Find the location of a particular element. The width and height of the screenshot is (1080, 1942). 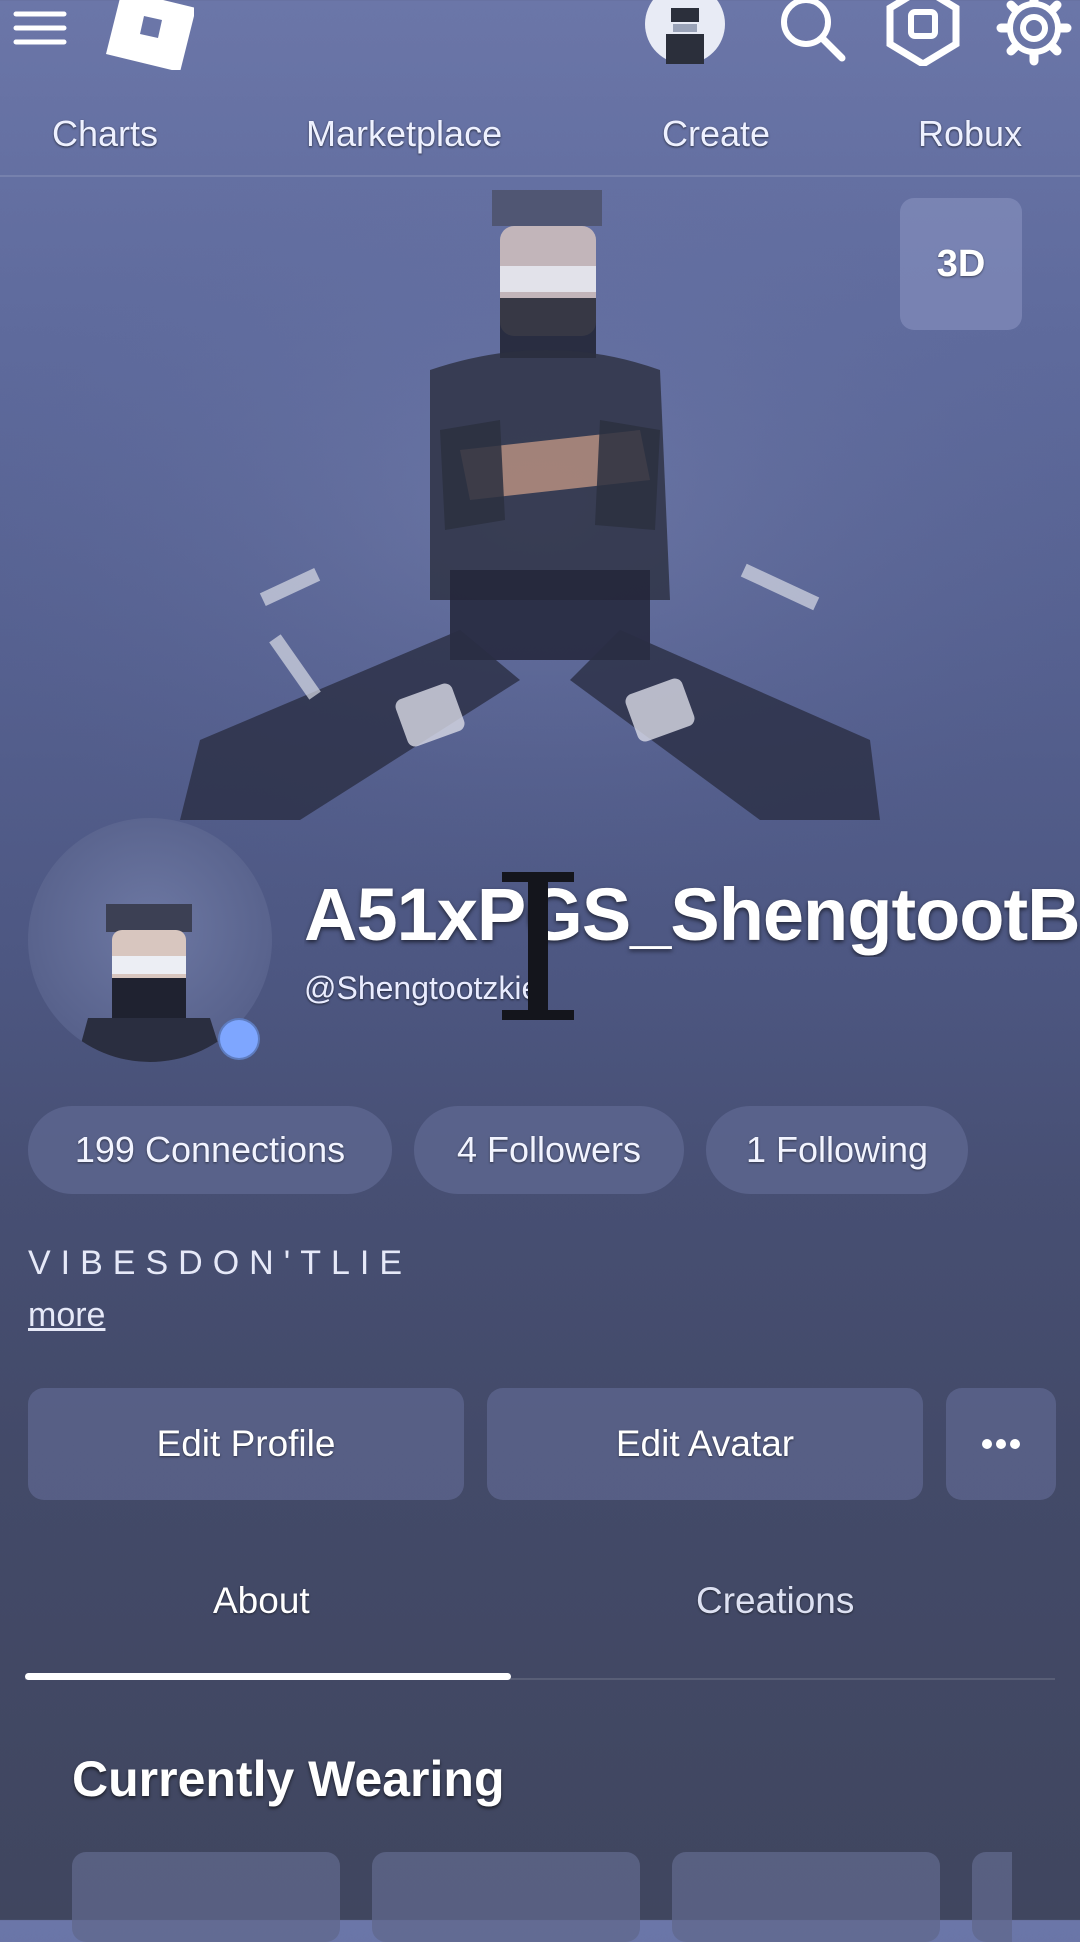

online-status-indicator is located at coordinates (239, 1039).